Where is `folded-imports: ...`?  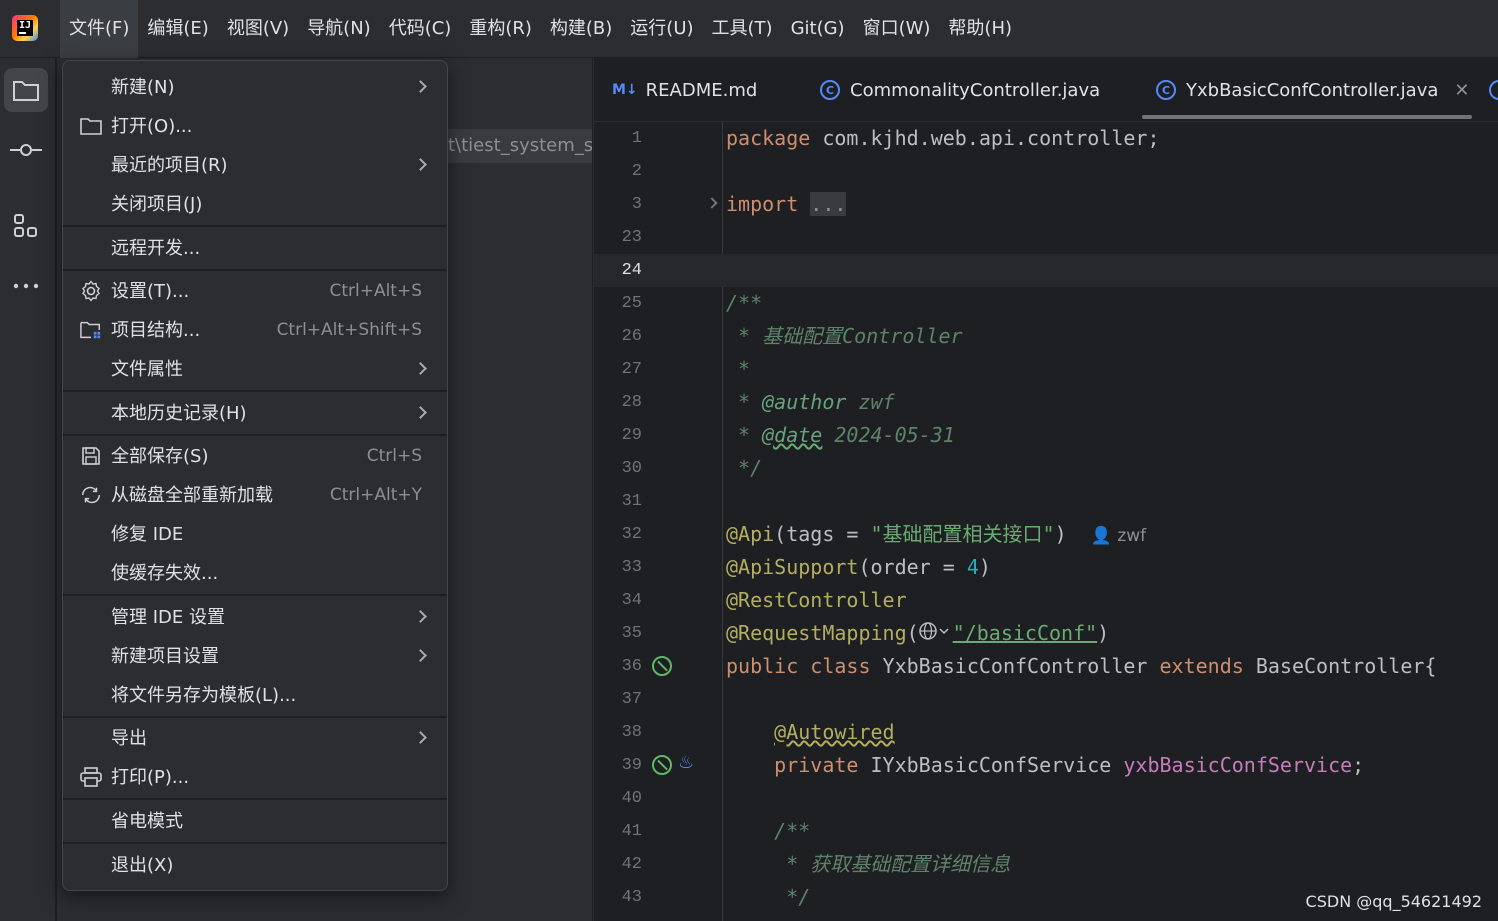 folded-imports: ... is located at coordinates (828, 204).